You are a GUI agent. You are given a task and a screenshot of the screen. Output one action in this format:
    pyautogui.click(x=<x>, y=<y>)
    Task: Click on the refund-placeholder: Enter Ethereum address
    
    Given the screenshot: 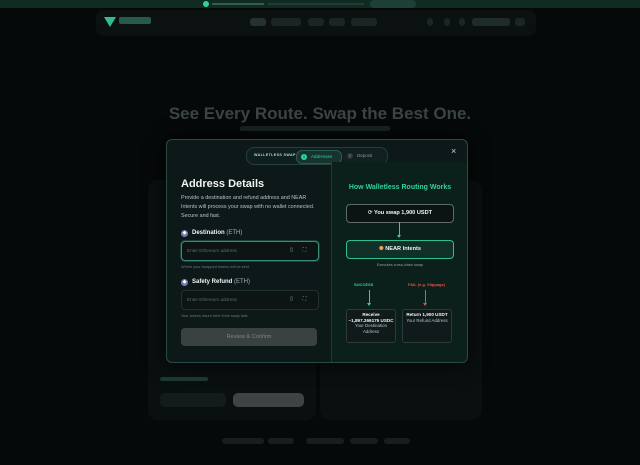 What is the action you would take?
    pyautogui.click(x=212, y=299)
    